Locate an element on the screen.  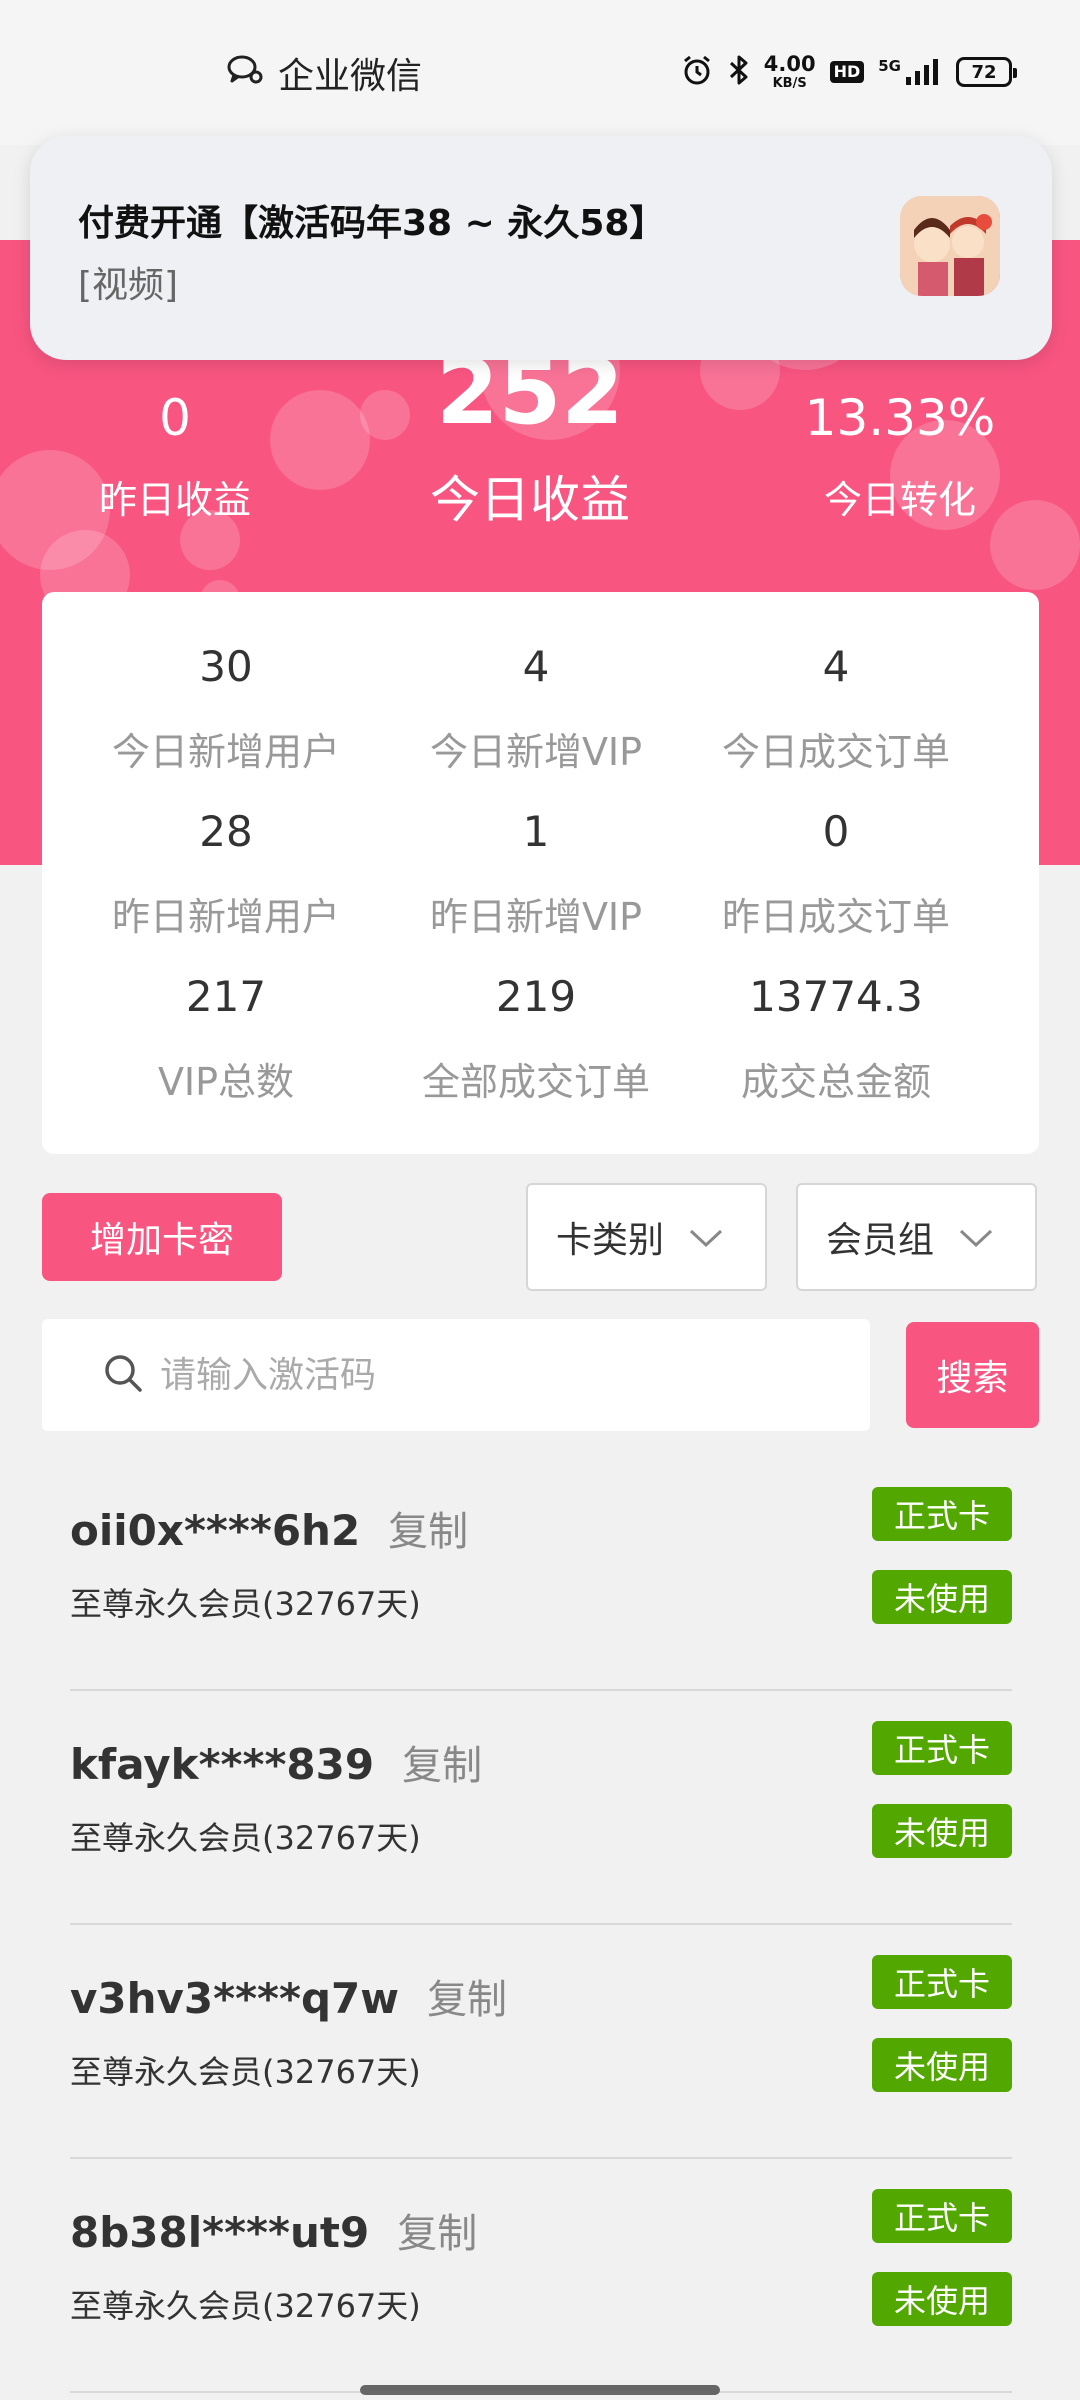
today-conversion-label: 今日转化 is located at coordinates (899, 500).